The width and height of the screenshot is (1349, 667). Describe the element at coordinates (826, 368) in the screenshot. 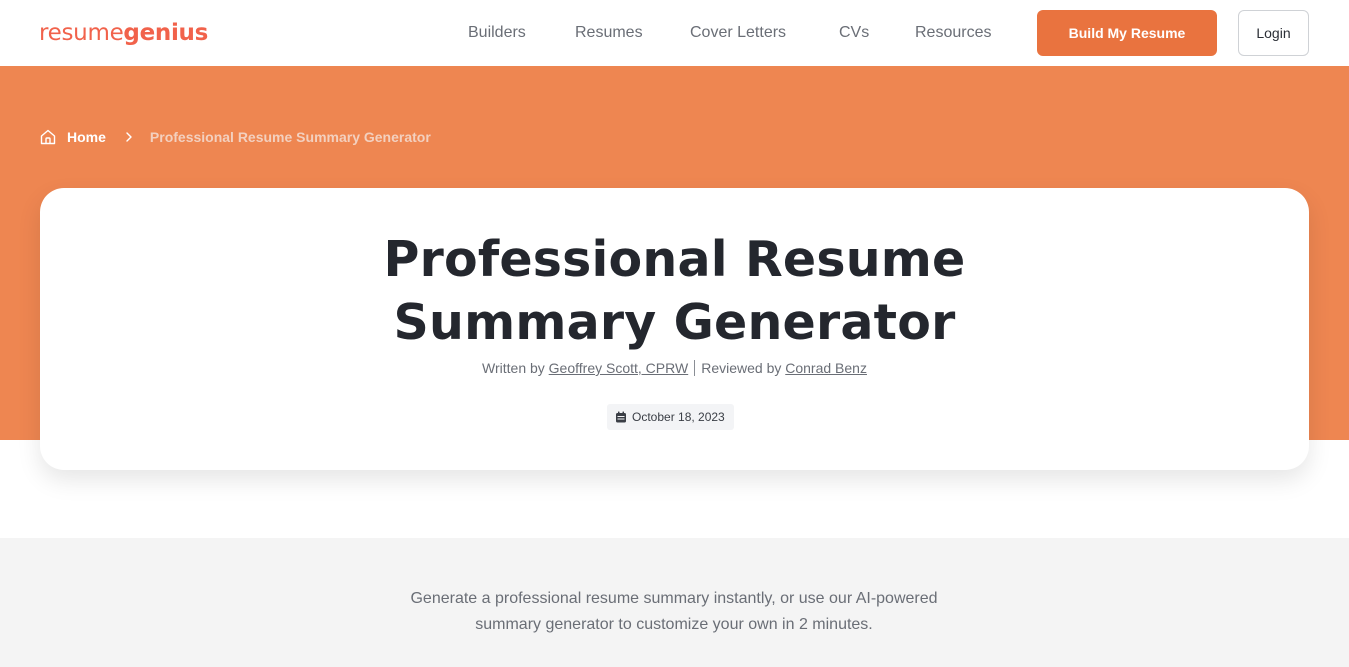

I see `reviewer-link: Conrad Benz` at that location.